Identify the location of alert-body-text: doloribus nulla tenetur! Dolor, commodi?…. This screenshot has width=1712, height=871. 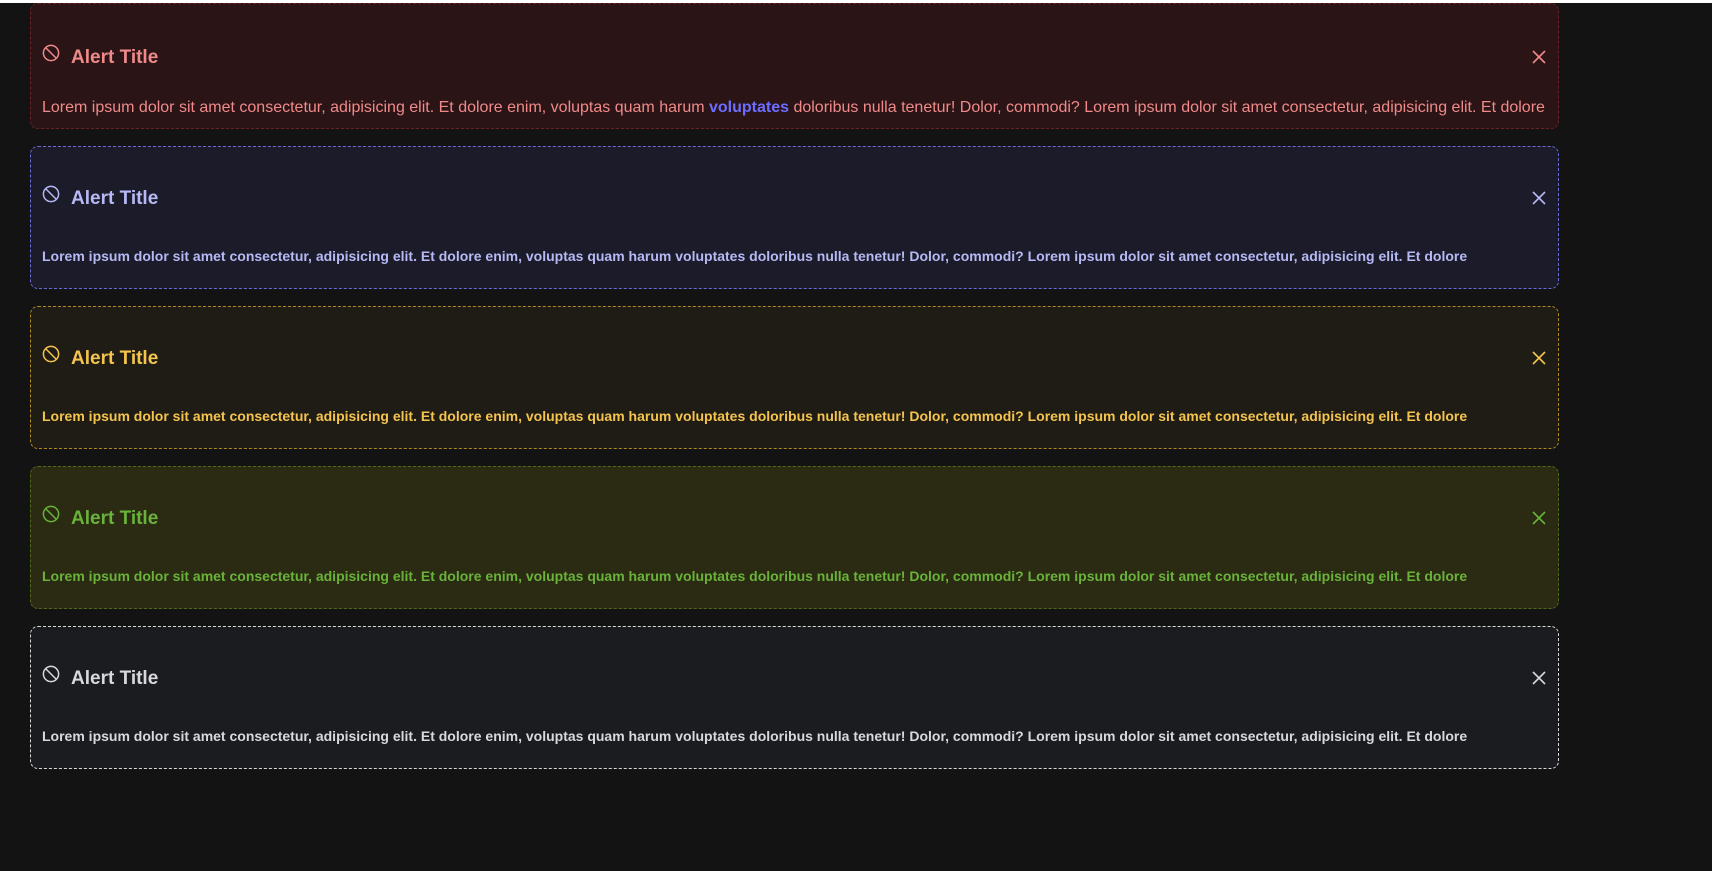
(1167, 107).